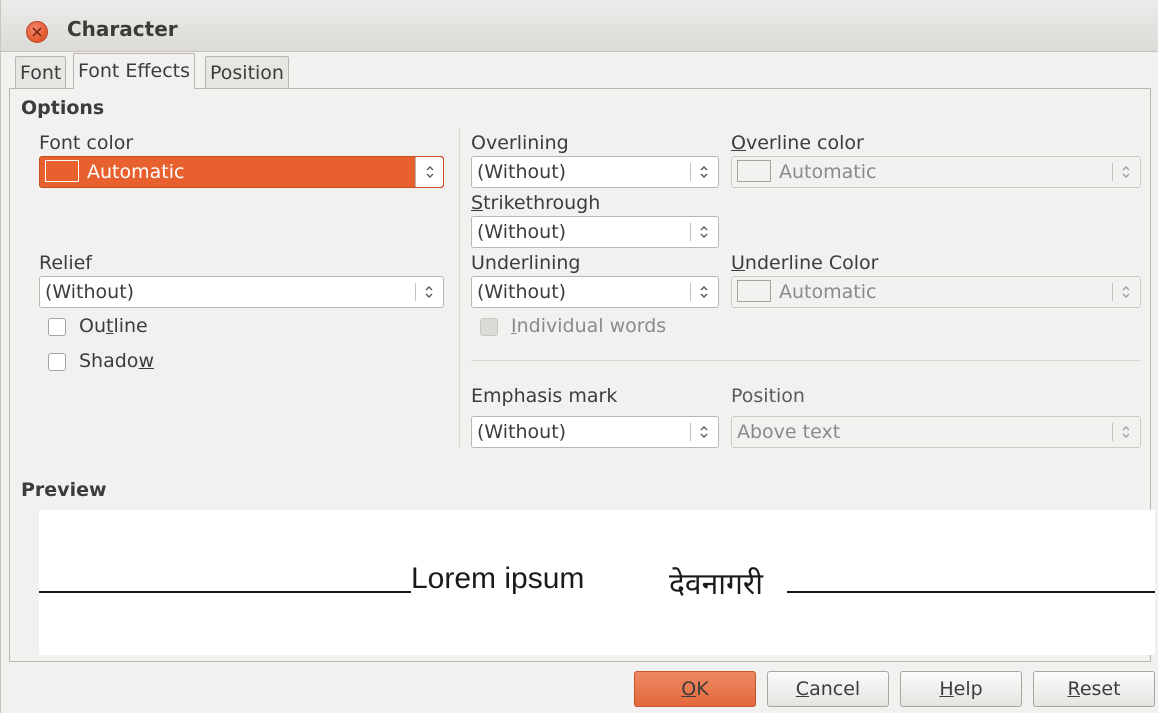 This screenshot has height=713, width=1158. Describe the element at coordinates (828, 689) in the screenshot. I see `cancel-button: Cancel` at that location.